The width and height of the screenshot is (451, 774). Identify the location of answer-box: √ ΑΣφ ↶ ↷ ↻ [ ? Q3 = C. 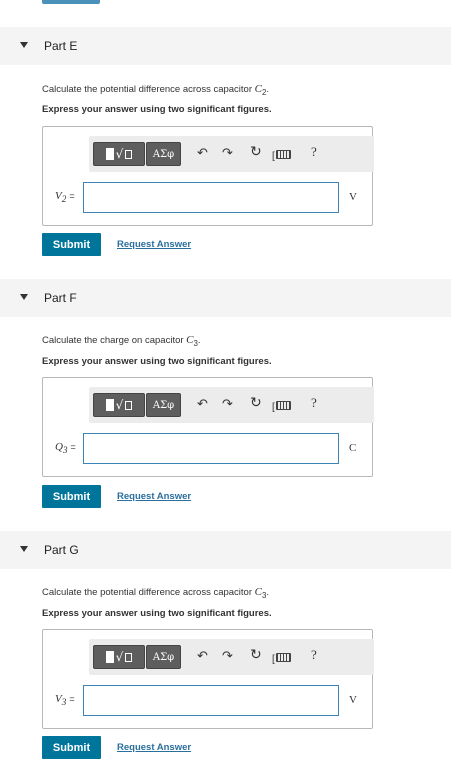
(208, 427).